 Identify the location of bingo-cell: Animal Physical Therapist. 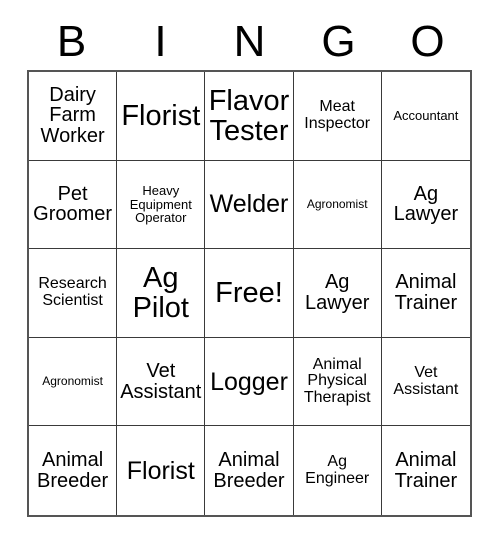
(337, 382).